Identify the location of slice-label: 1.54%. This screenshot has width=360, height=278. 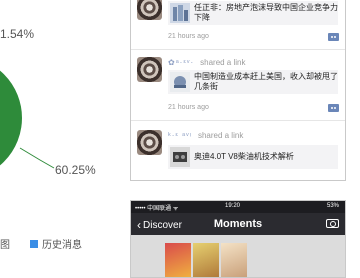
(17, 34).